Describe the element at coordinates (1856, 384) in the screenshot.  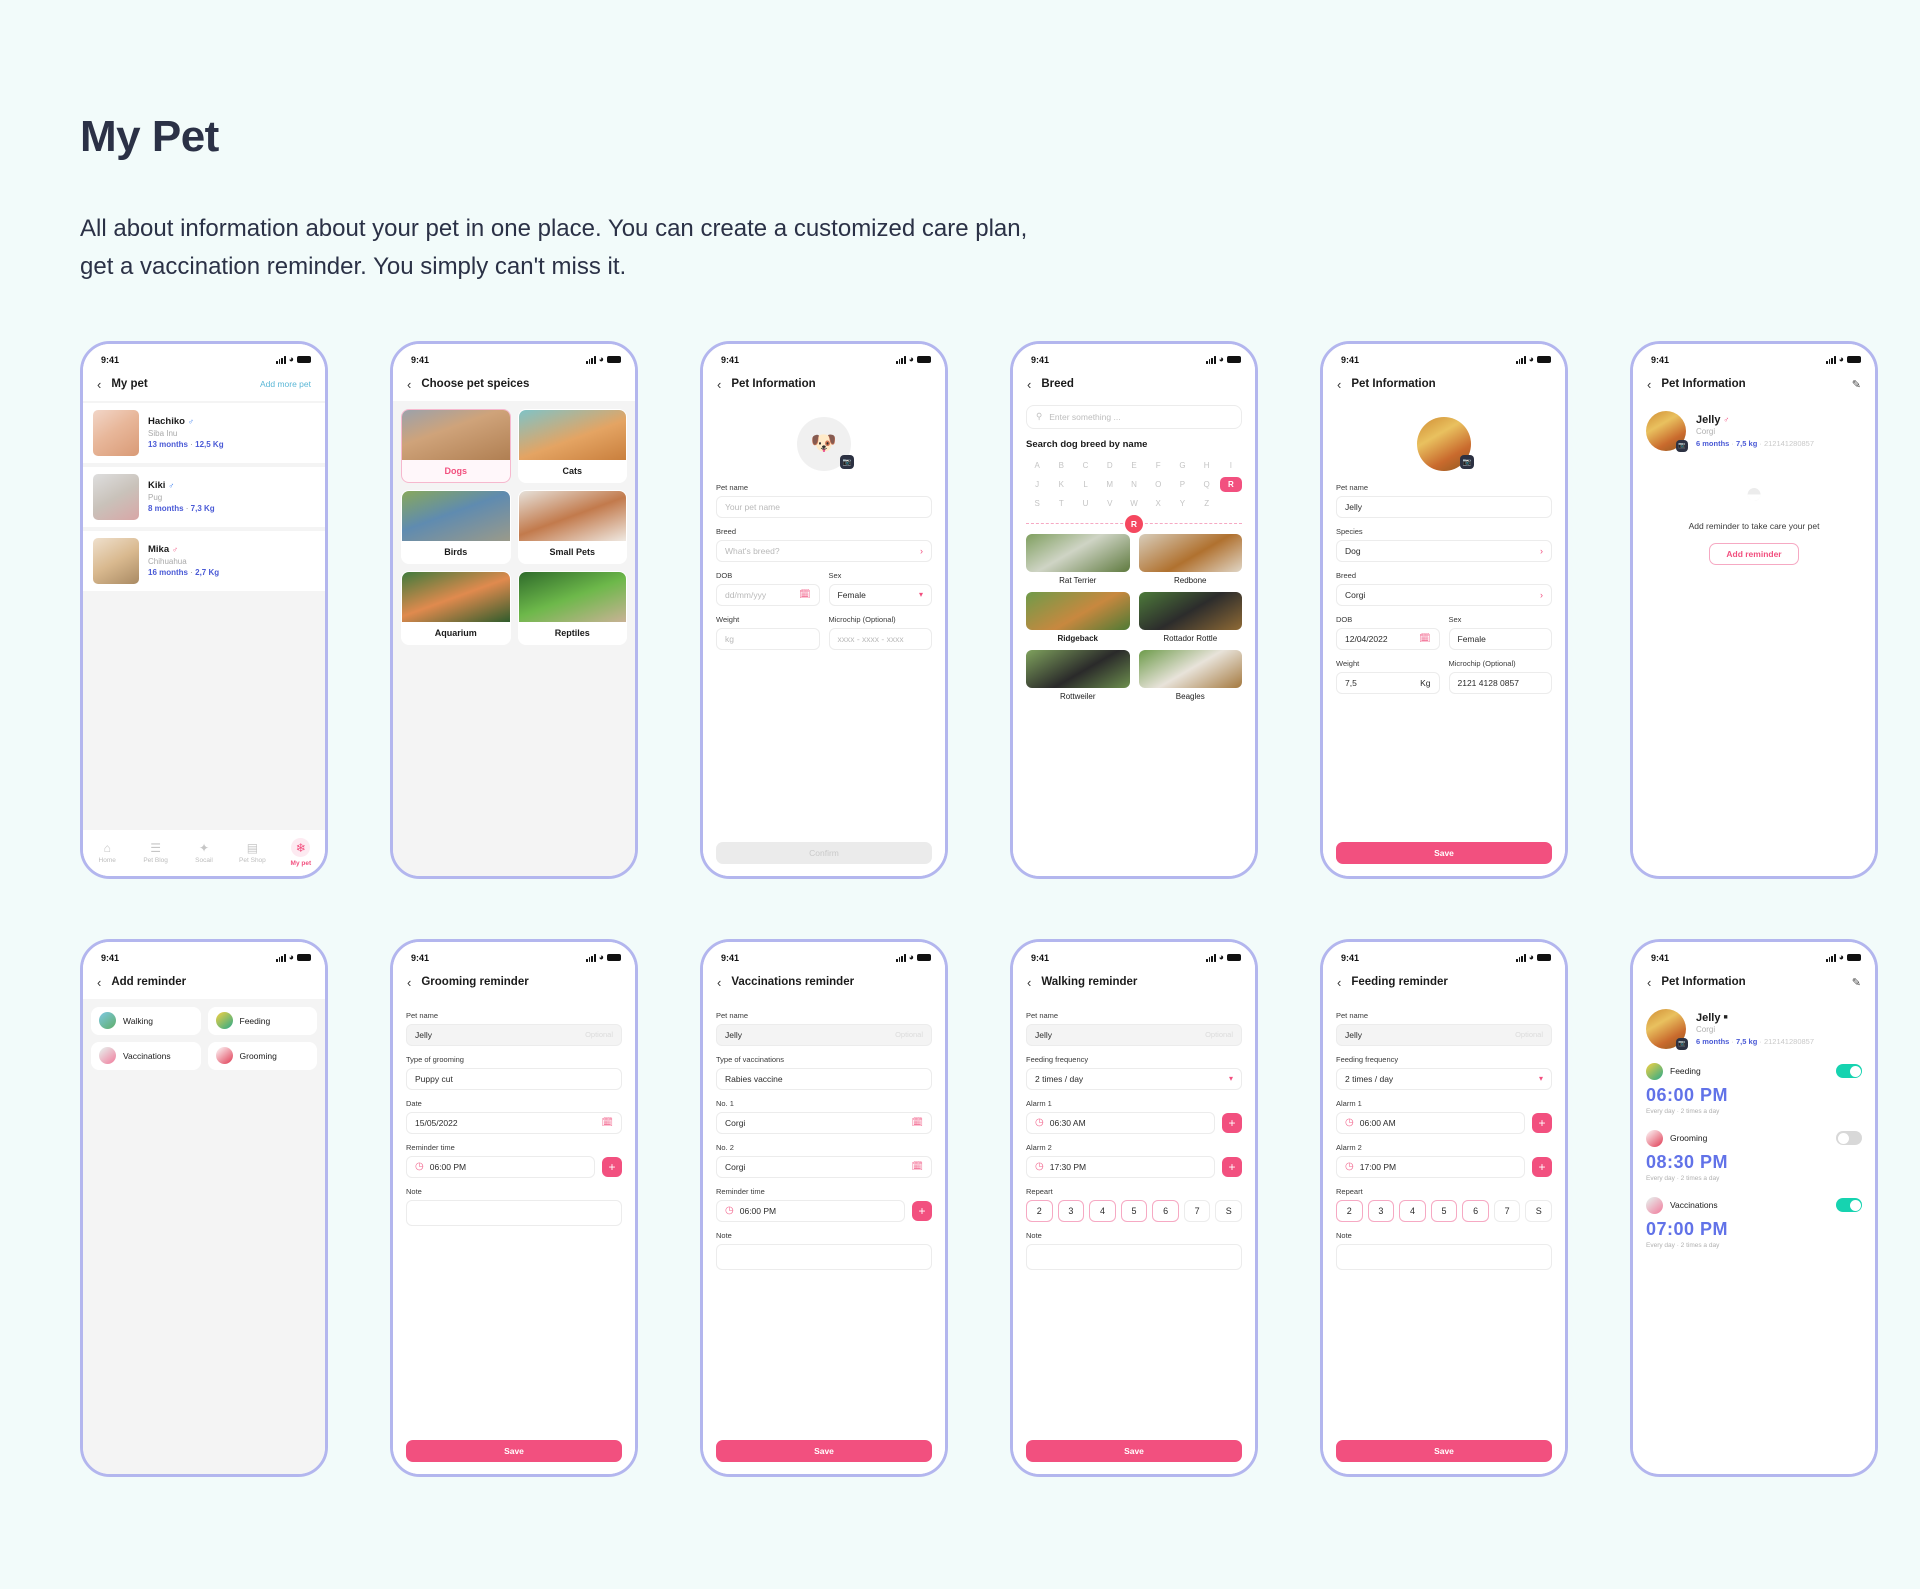
I see `edit-icon: ✎` at that location.